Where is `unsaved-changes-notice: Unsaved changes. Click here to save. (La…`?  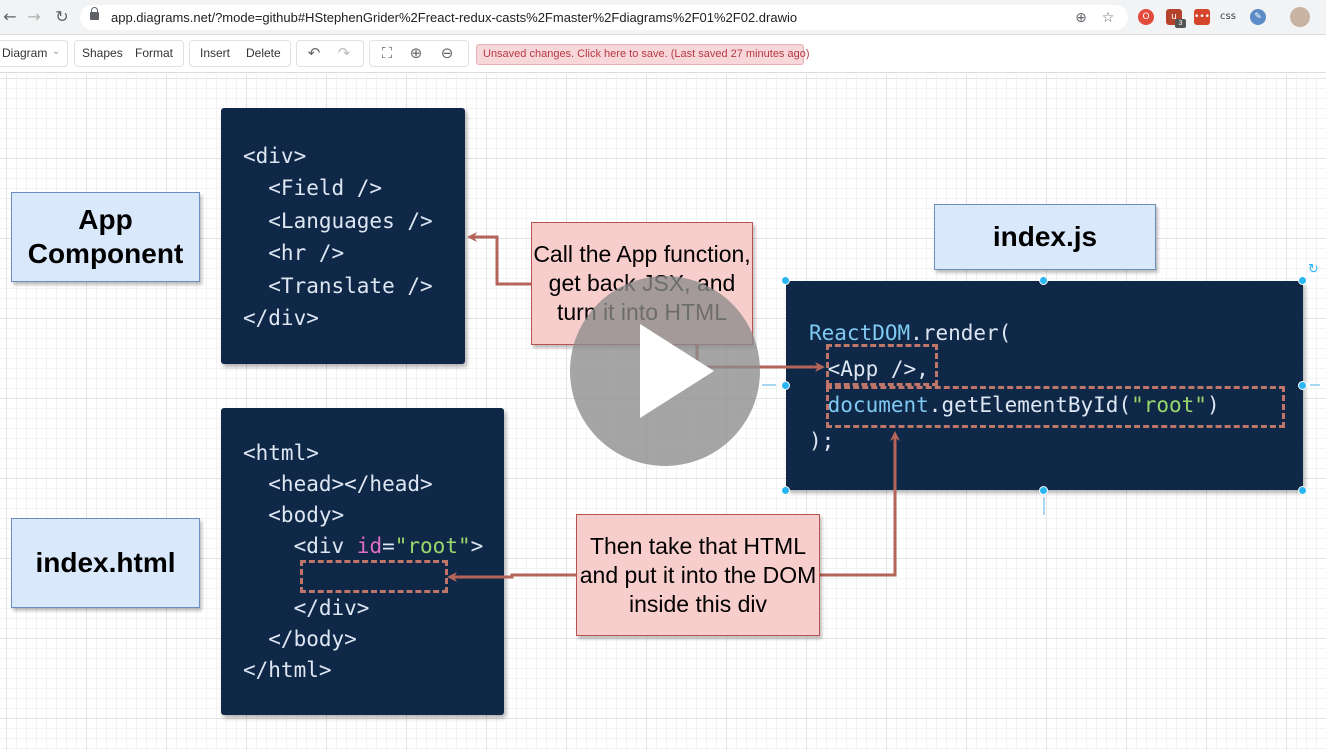 unsaved-changes-notice: Unsaved changes. Click here to save. (La… is located at coordinates (643, 54).